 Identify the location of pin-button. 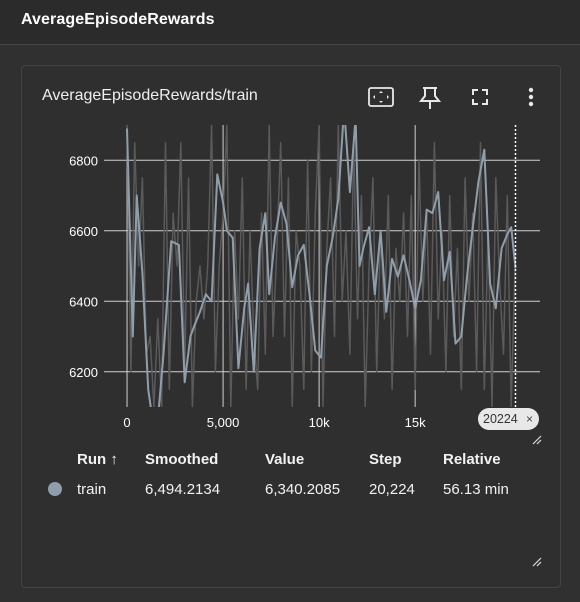
(430, 97).